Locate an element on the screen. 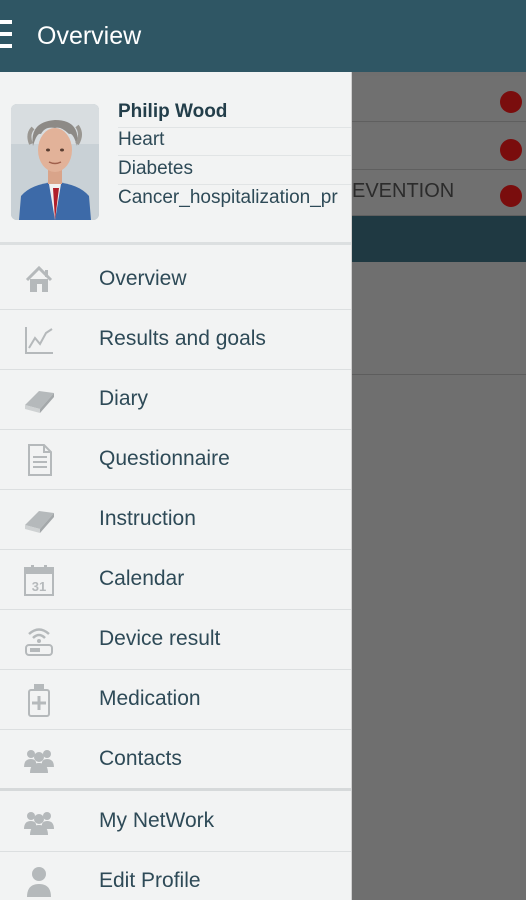 This screenshot has width=526, height=900. section-header is located at coordinates (439, 239).